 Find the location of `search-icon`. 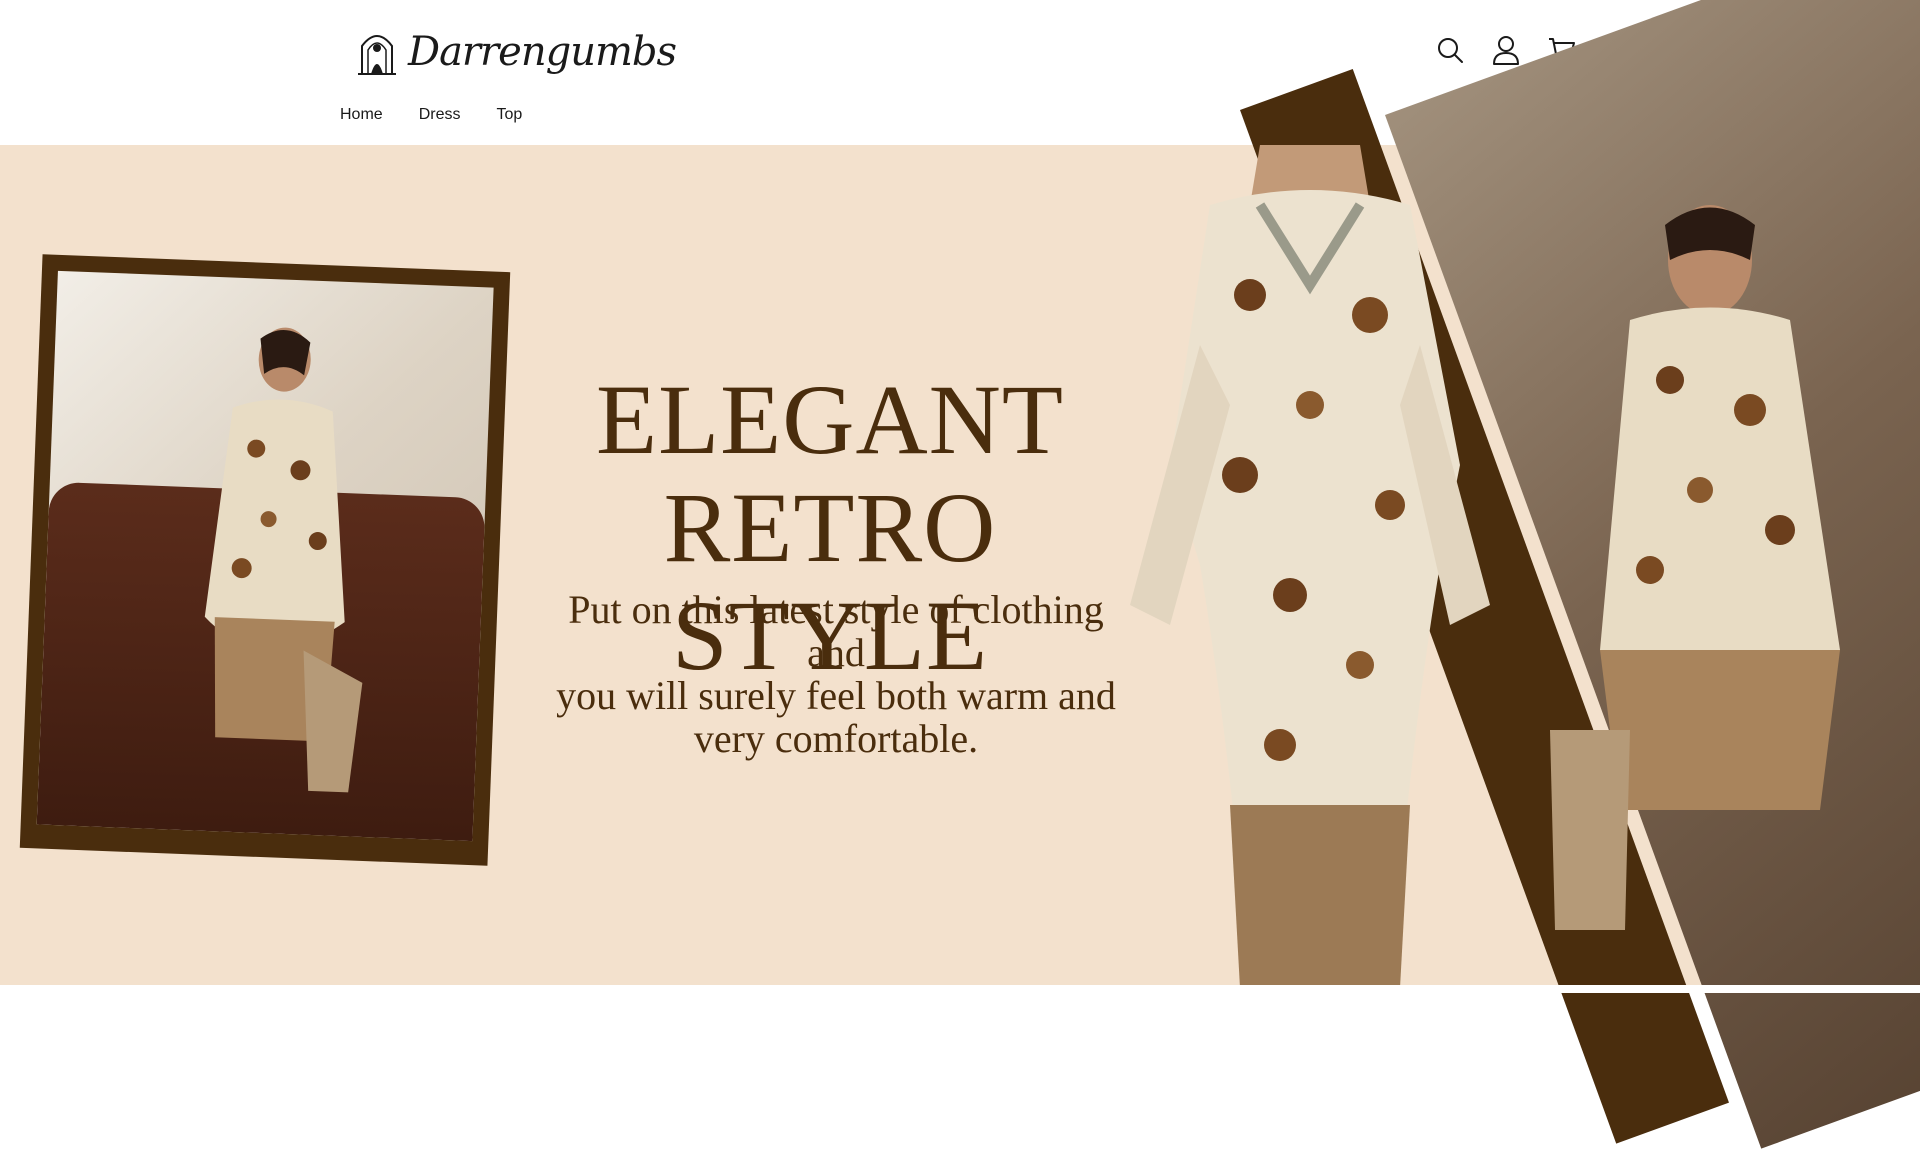

search-icon is located at coordinates (1450, 50).